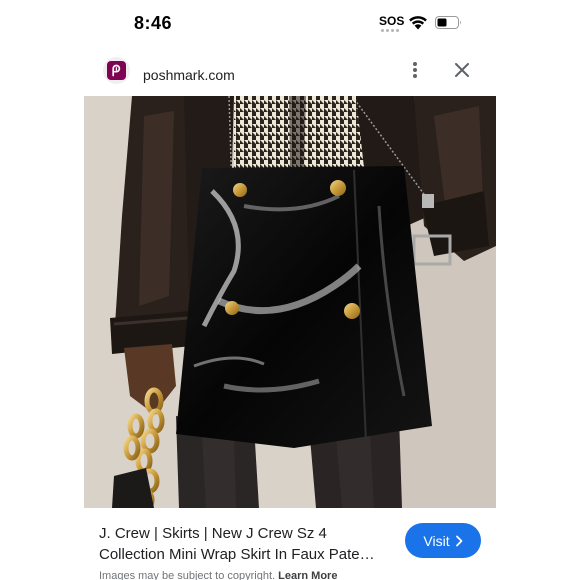  I want to click on poshmark-glyph-icon, so click(116, 70).